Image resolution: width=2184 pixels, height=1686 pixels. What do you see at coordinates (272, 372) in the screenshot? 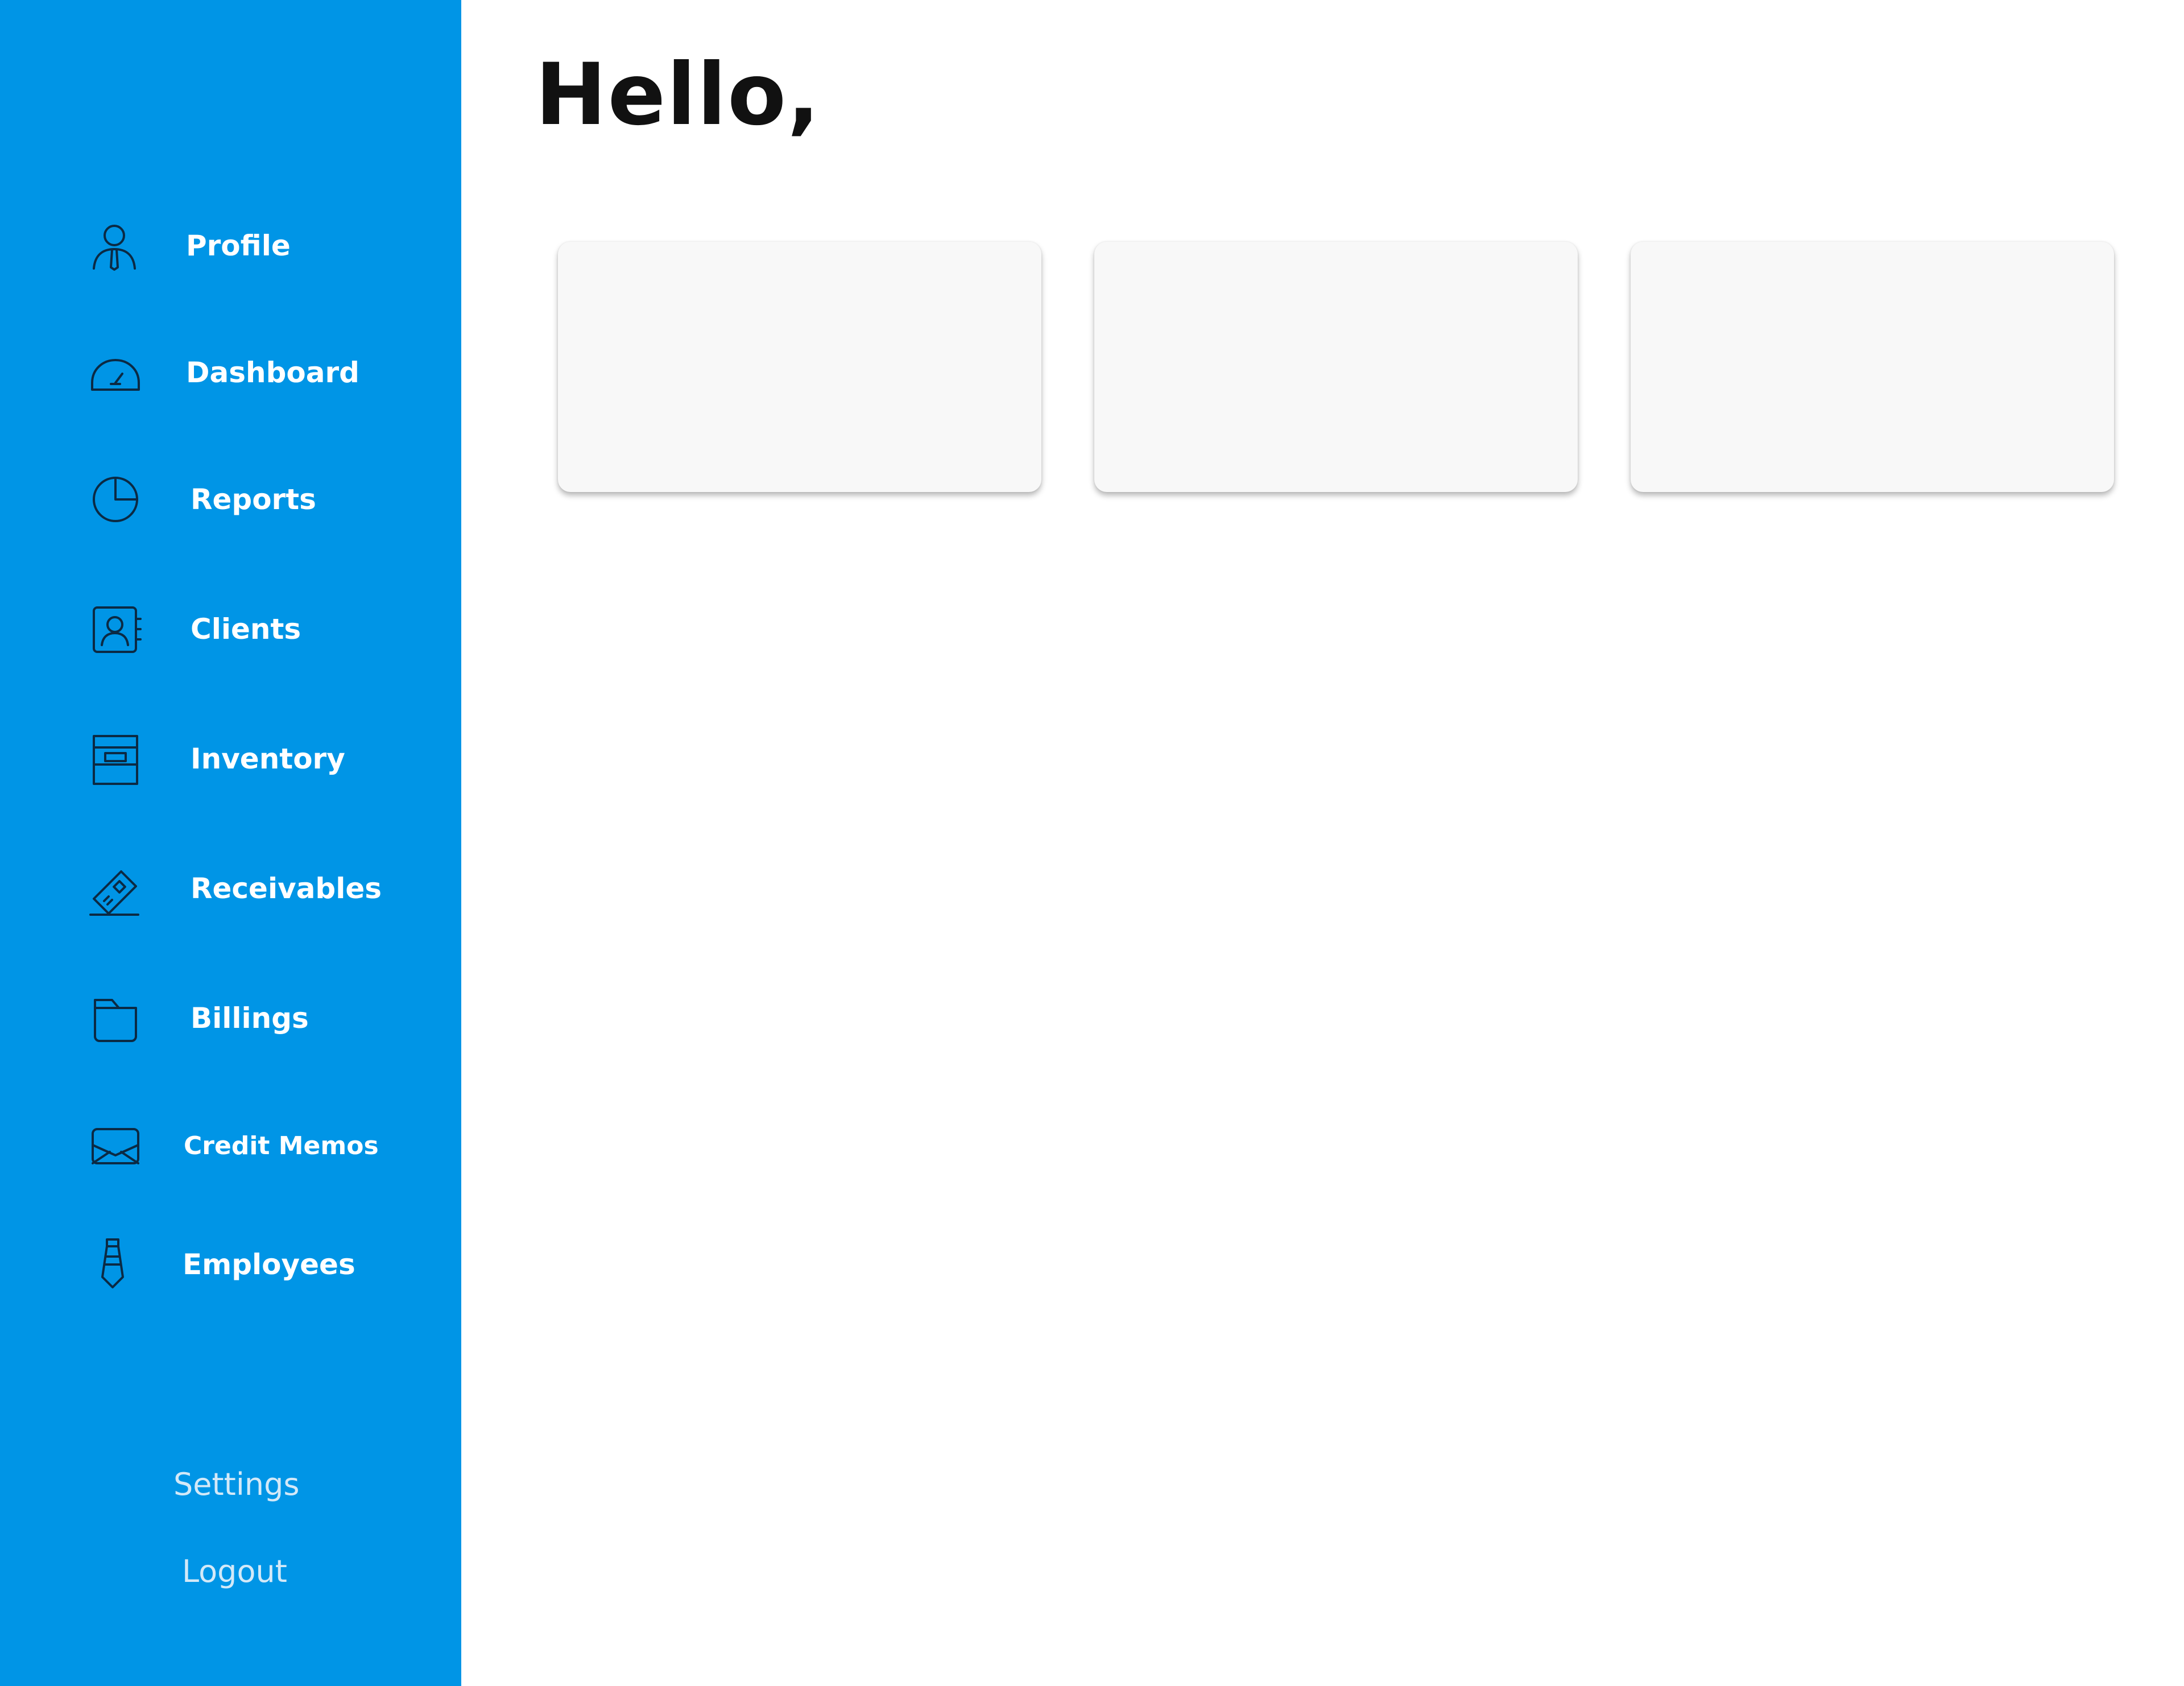
I see `sidebar-item-label: Dashboard` at bounding box center [272, 372].